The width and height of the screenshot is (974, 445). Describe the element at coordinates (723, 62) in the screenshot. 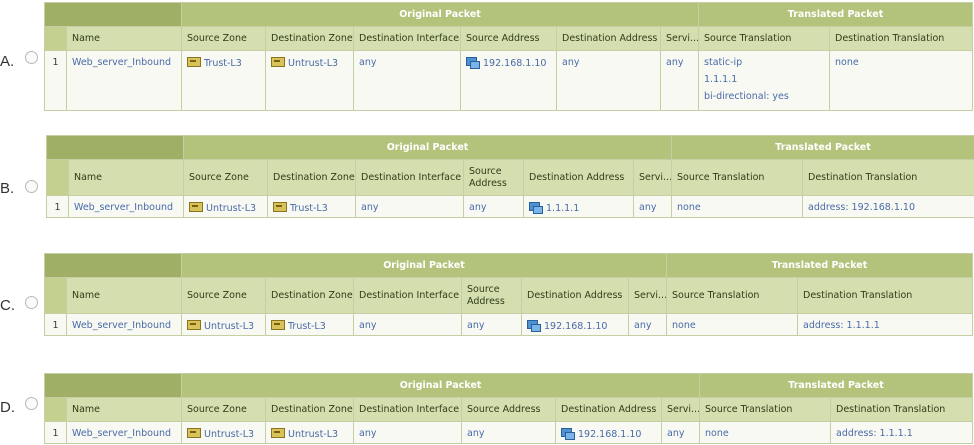

I see `source-translation-type: static-ip` at that location.